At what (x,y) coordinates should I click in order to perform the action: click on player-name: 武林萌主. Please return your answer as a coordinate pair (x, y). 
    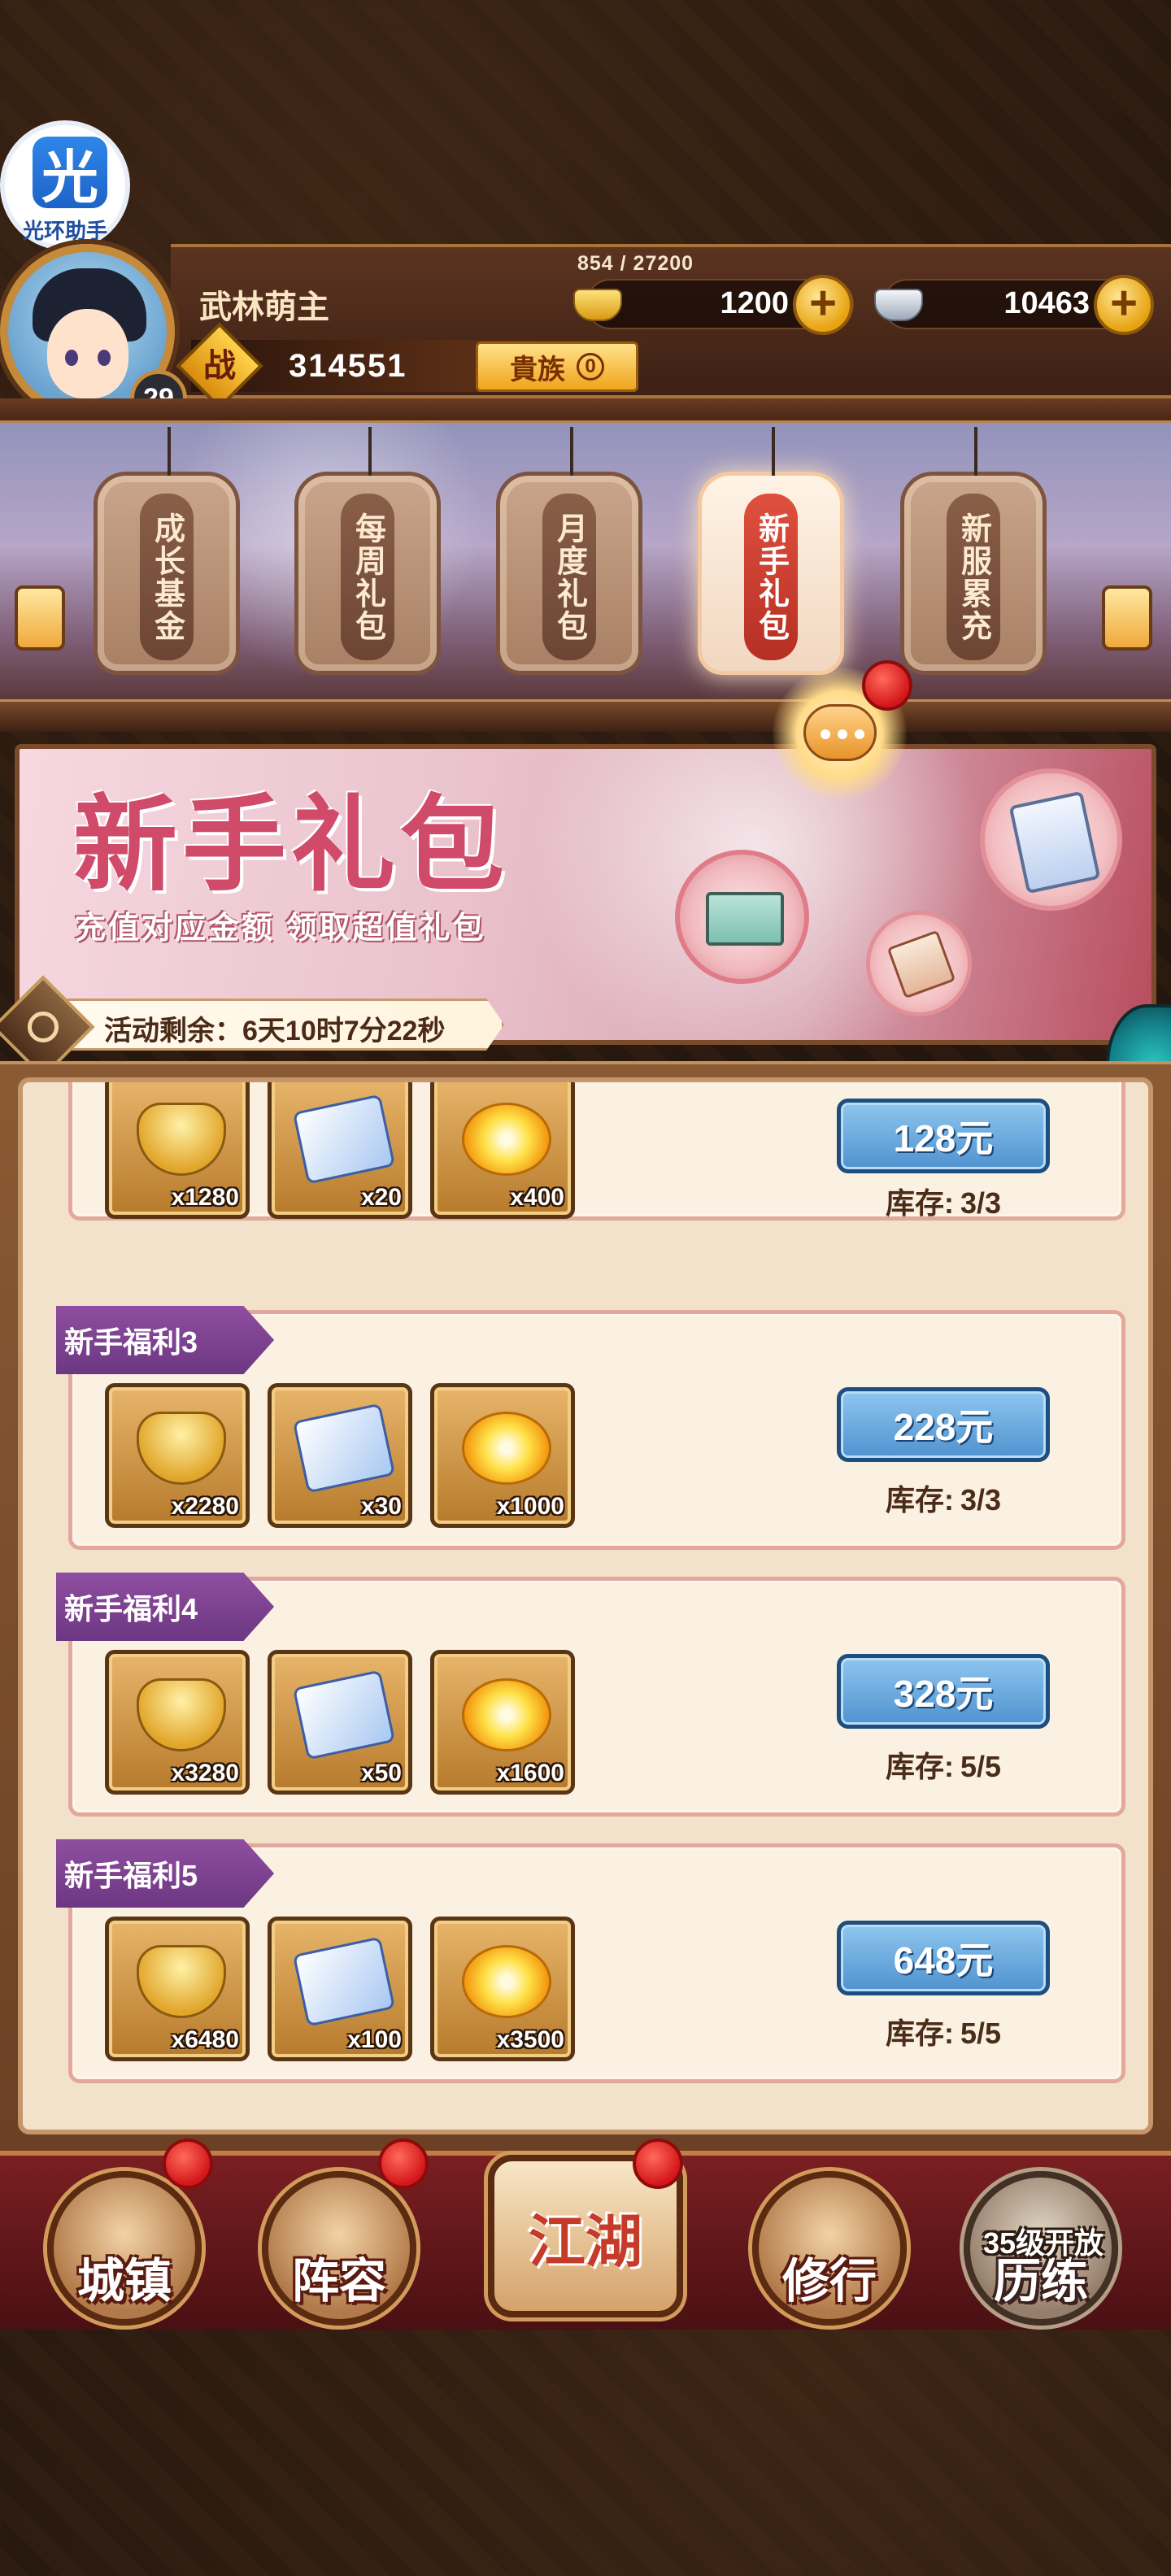
    Looking at the image, I should click on (264, 307).